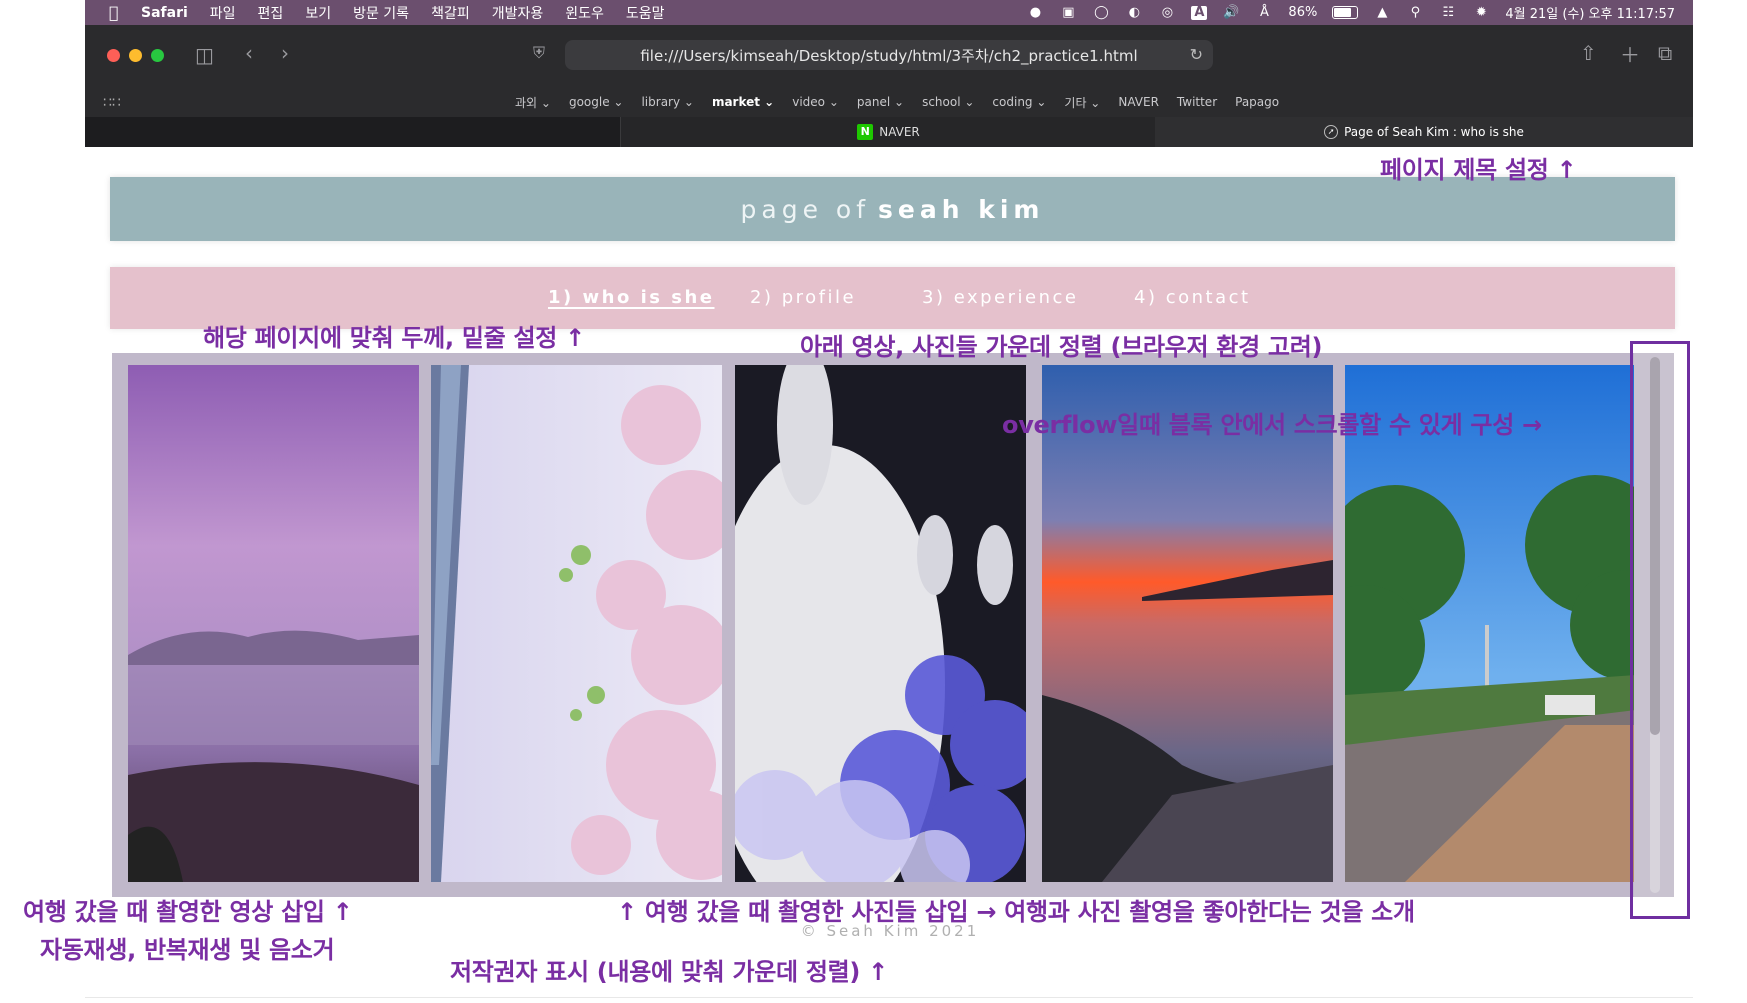 The image size is (1747, 1003). What do you see at coordinates (815, 102) in the screenshot?
I see `bookmark-folder: video ⌄` at bounding box center [815, 102].